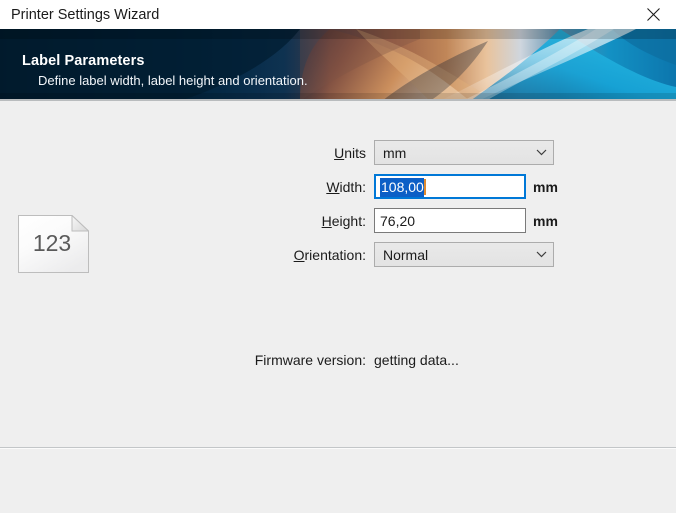  I want to click on orientation-combobox: Normal, so click(464, 254).